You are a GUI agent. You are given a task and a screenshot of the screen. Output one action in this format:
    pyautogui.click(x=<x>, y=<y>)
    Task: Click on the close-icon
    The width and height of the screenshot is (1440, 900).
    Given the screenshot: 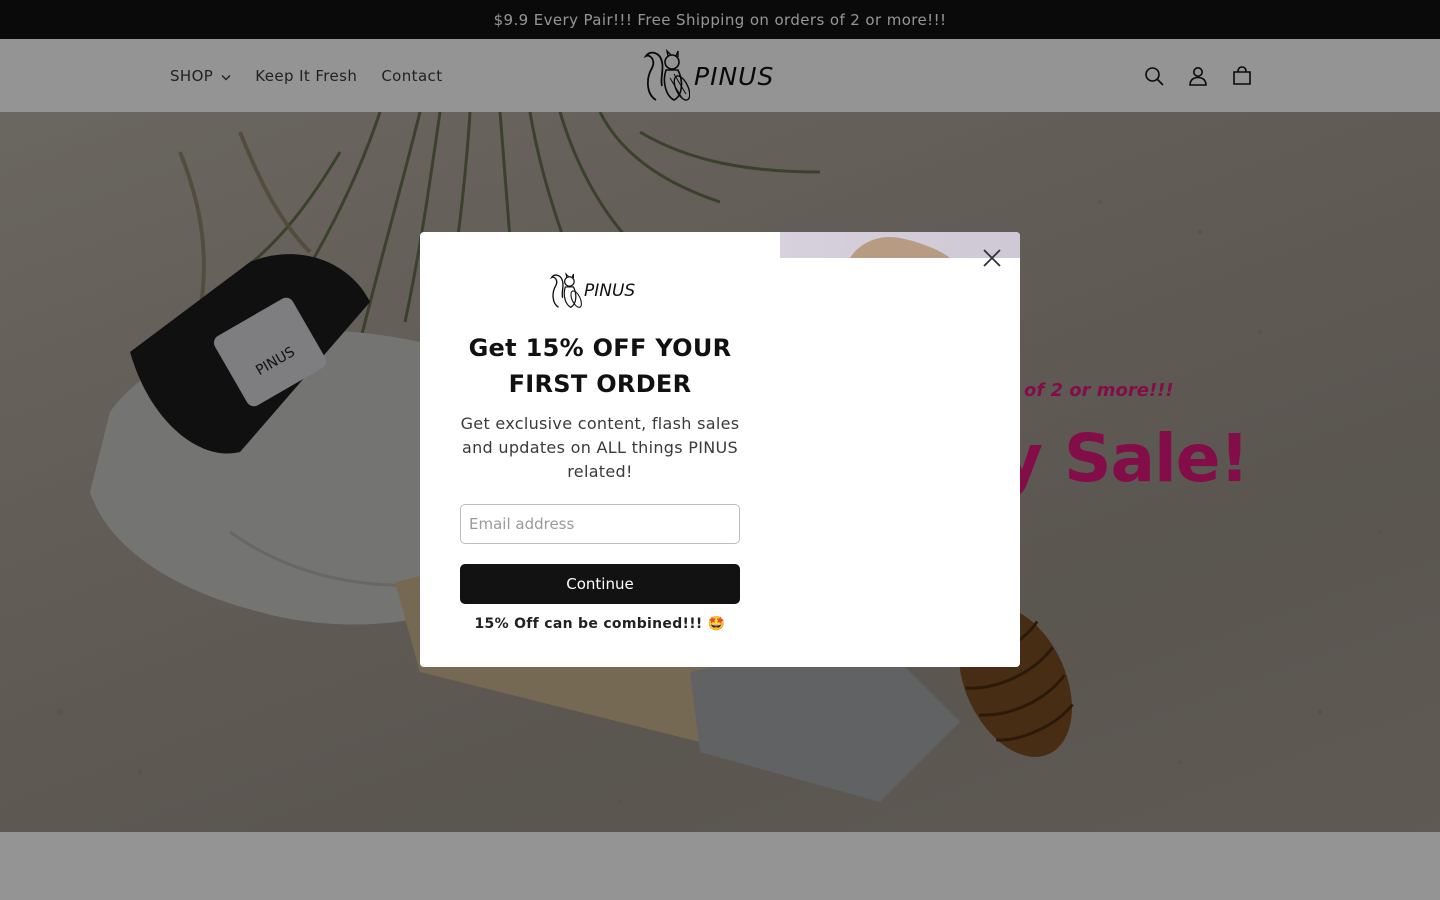 What is the action you would take?
    pyautogui.click(x=992, y=258)
    